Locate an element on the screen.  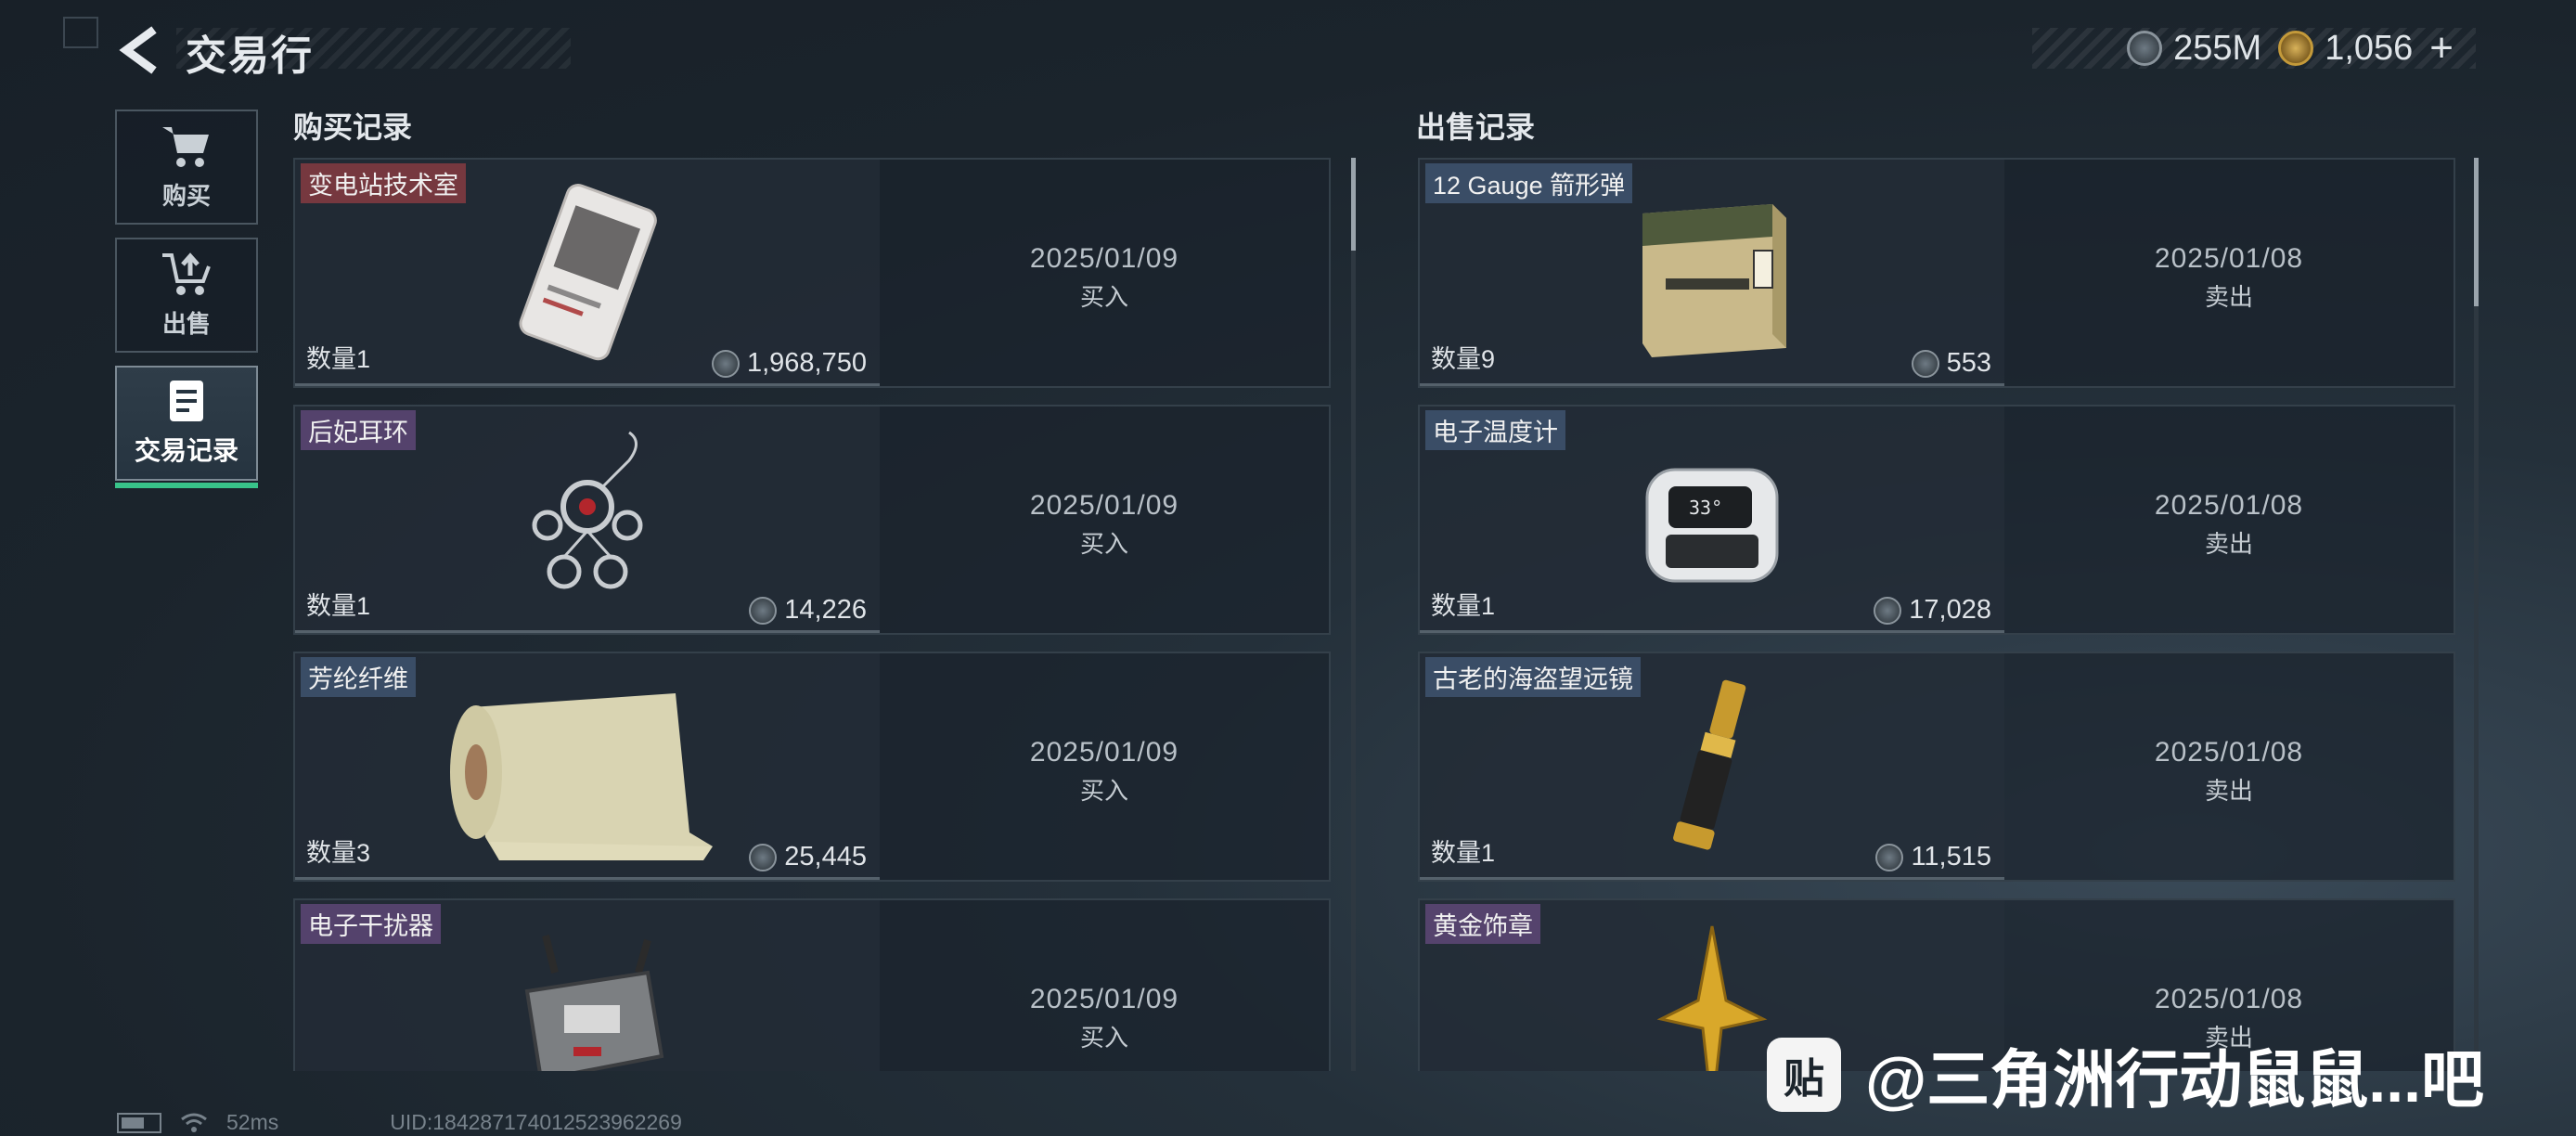
keycard-icon is located at coordinates (588, 272).